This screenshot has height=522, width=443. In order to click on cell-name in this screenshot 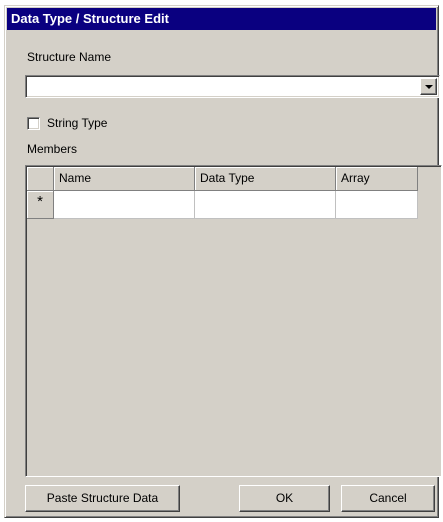, I will do `click(124, 205)`.